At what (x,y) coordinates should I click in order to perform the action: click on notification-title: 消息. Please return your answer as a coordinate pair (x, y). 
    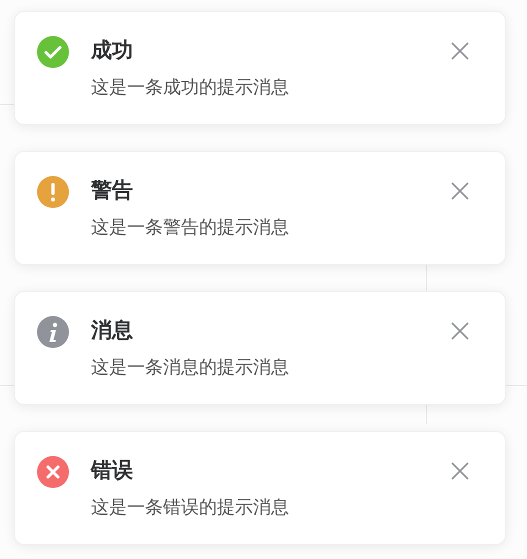
    Looking at the image, I should click on (112, 330).